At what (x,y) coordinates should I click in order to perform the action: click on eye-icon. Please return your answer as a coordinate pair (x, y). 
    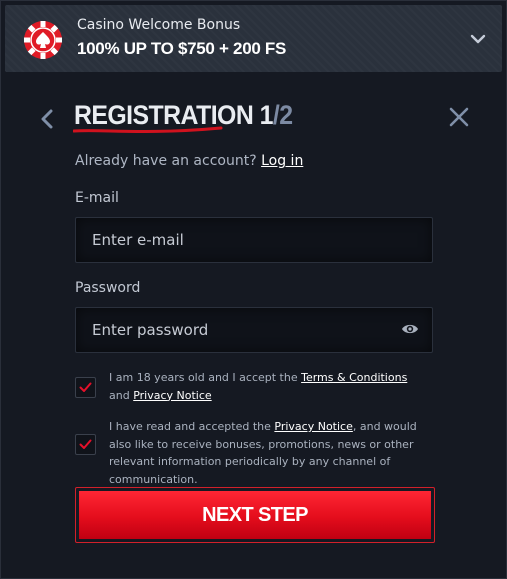
    Looking at the image, I should click on (410, 329).